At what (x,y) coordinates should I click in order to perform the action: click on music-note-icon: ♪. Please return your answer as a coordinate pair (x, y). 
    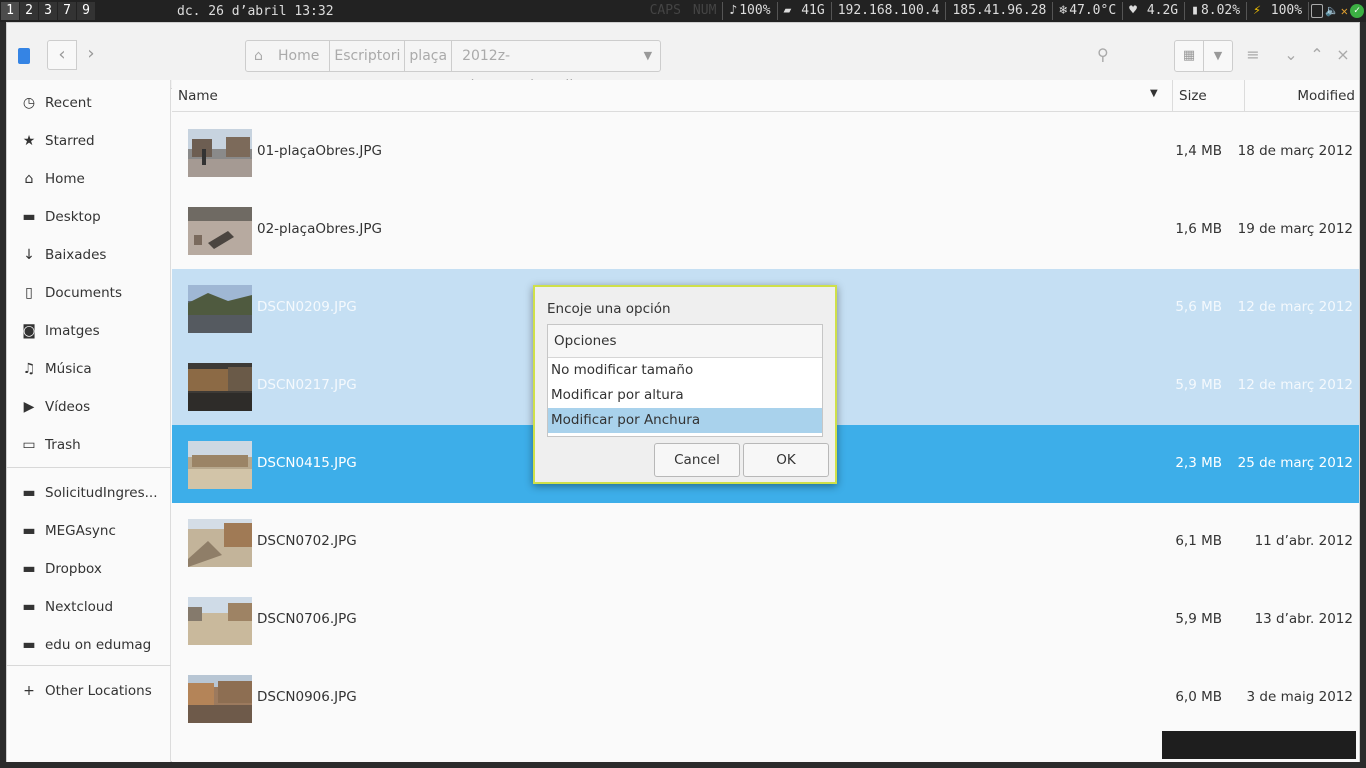
    Looking at the image, I should click on (733, 10).